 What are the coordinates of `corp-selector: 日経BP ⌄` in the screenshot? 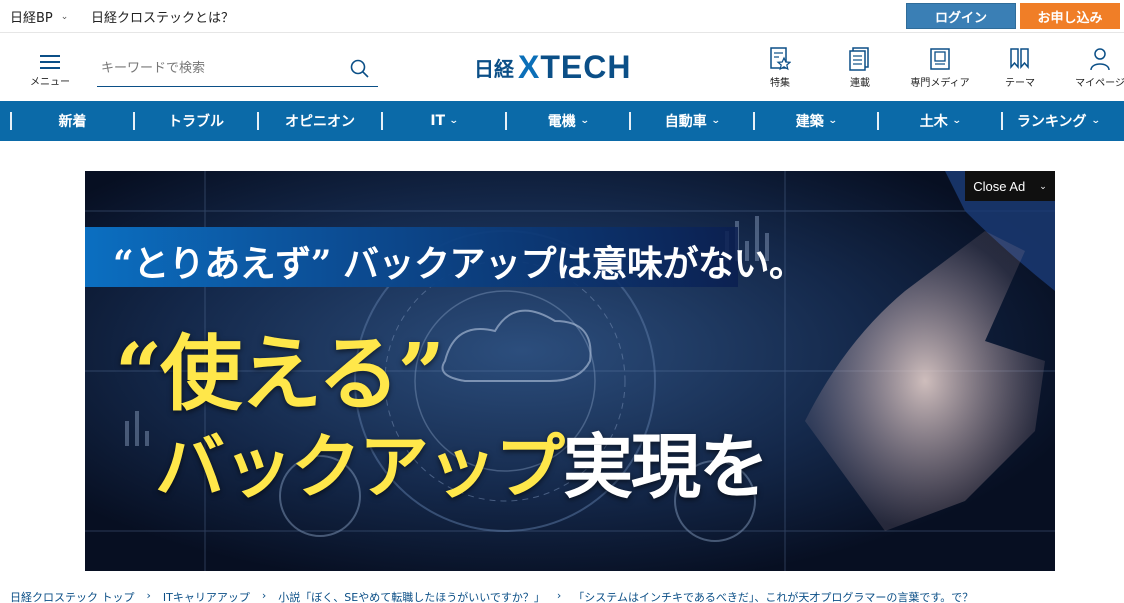 It's located at (39, 16).